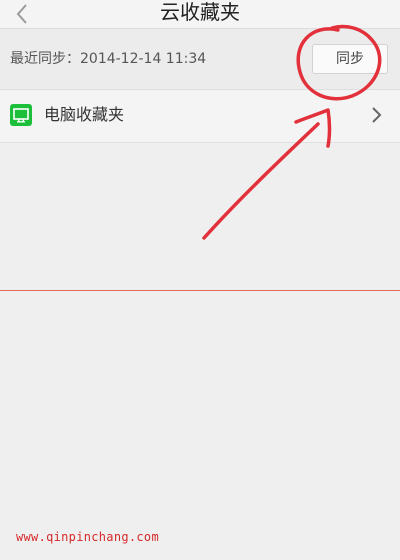 The height and width of the screenshot is (560, 400). What do you see at coordinates (200, 290) in the screenshot?
I see `red-divider-line` at bounding box center [200, 290].